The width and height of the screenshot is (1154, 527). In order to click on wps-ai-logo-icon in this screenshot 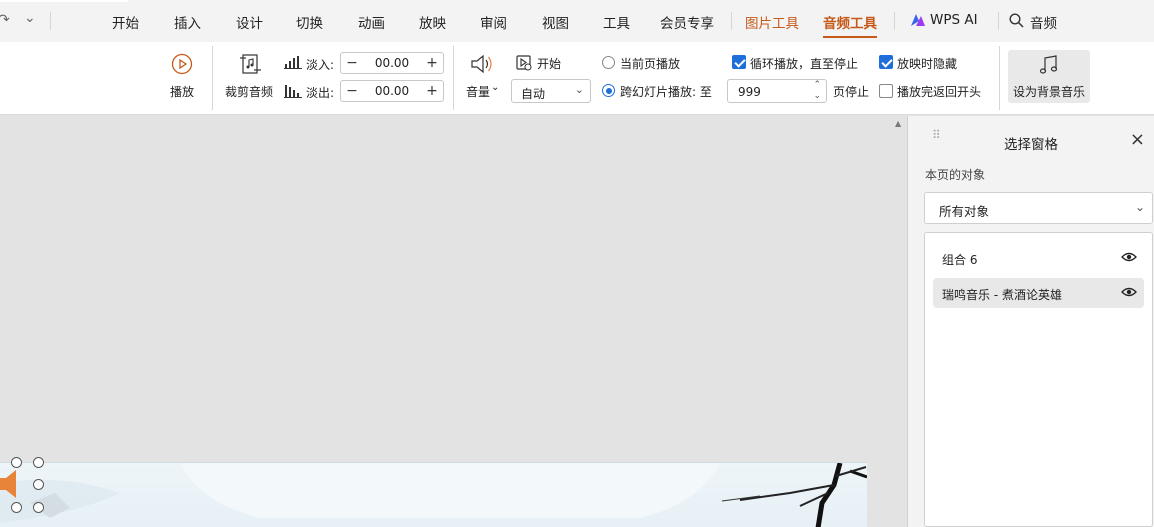, I will do `click(918, 21)`.